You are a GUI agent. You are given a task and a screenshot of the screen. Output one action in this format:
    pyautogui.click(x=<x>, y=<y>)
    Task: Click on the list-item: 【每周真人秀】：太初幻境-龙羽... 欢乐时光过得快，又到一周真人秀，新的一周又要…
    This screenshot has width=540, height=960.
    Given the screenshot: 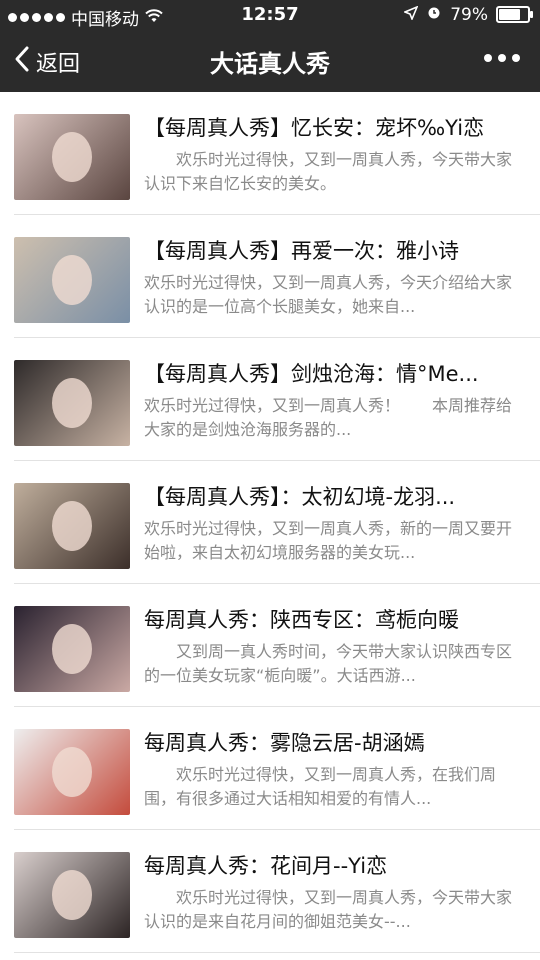 What is the action you would take?
    pyautogui.click(x=277, y=522)
    